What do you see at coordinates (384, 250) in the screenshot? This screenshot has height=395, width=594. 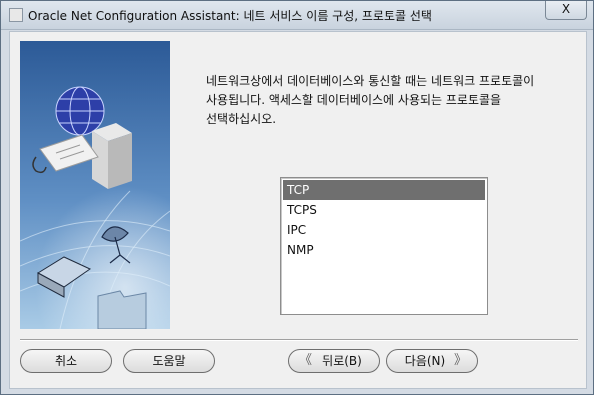 I see `protocol-item-nmp: NMP` at bounding box center [384, 250].